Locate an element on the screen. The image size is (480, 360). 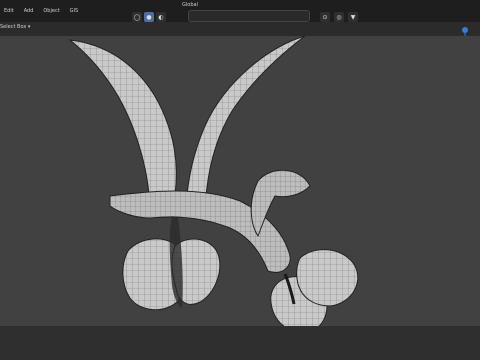
transform-space-dropdown: Global is located at coordinates (190, 5).